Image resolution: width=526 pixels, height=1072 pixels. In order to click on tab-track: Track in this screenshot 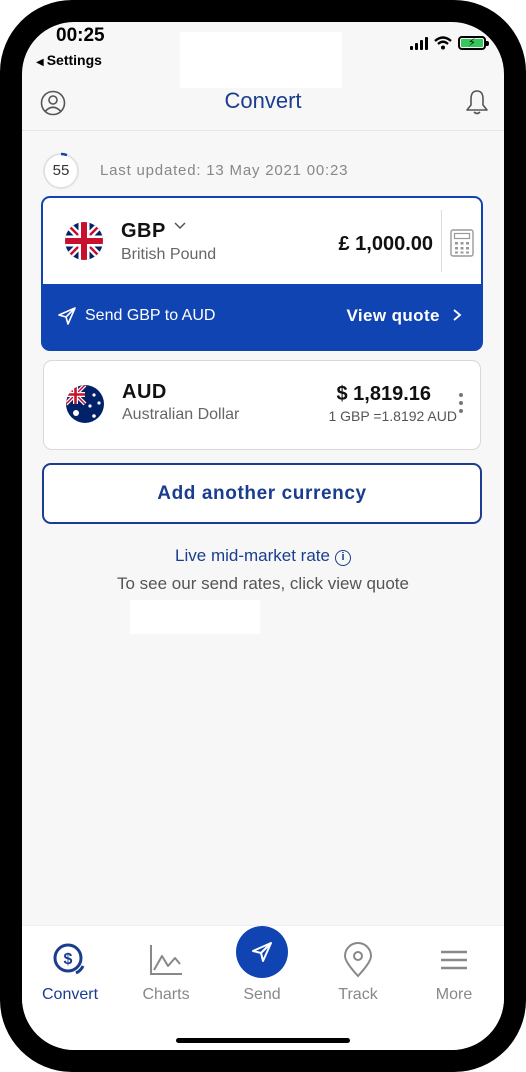, I will do `click(358, 971)`.